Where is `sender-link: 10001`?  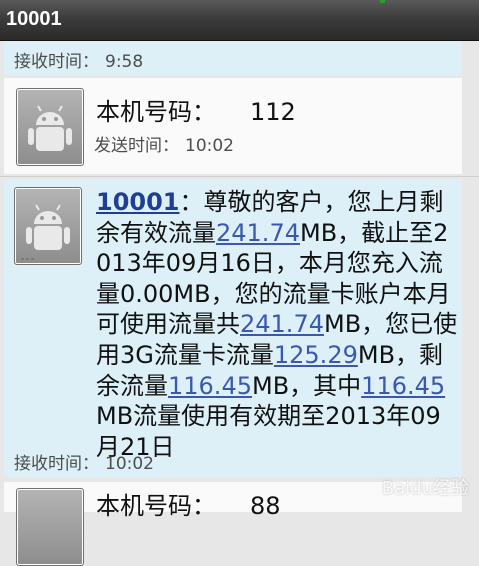
sender-link: 10001 is located at coordinates (138, 202).